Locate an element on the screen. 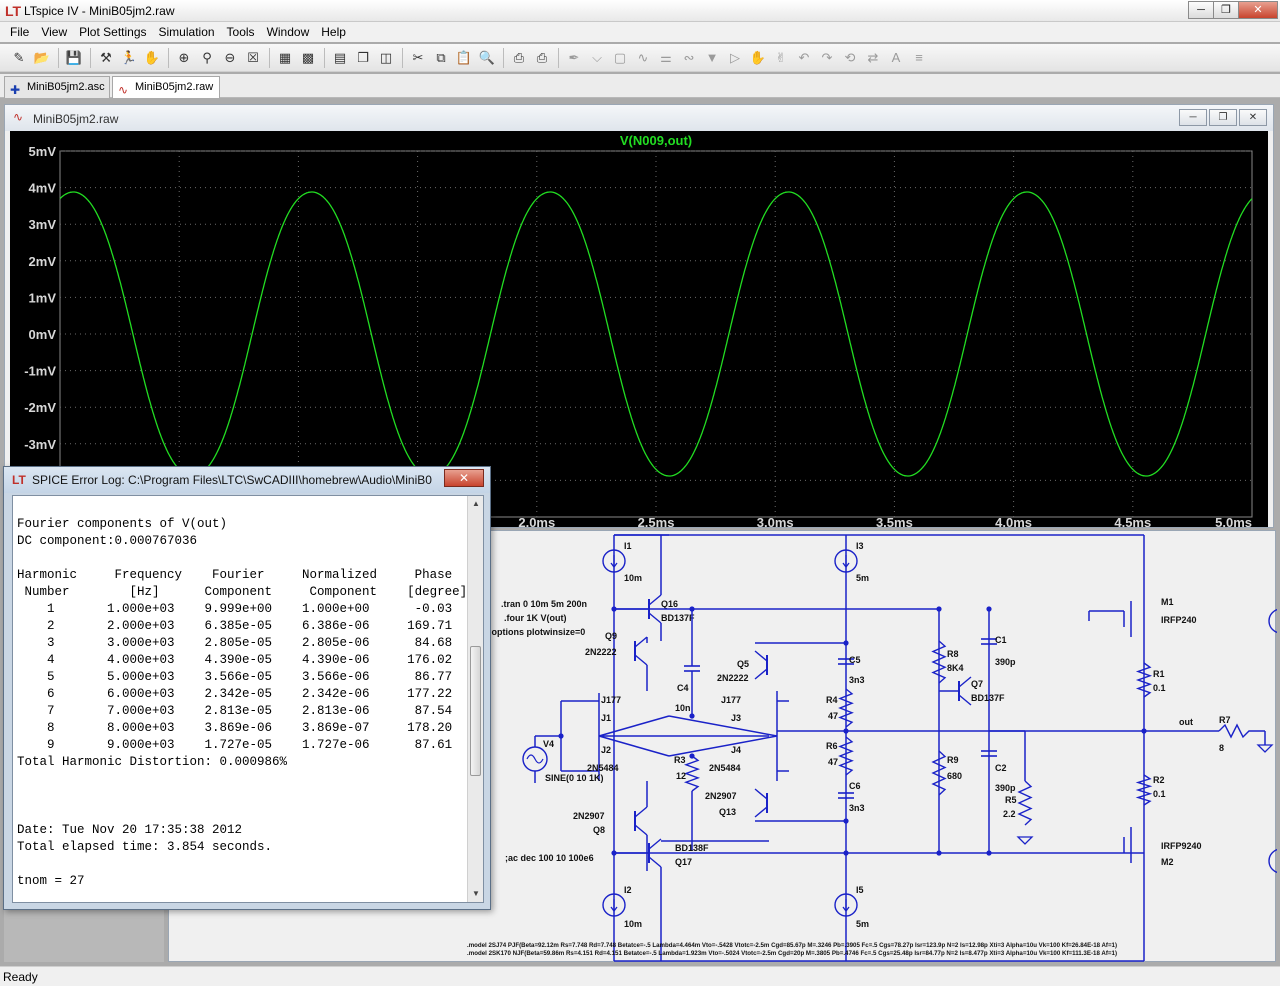  new-schematic-icon: ✎ is located at coordinates (19, 58).